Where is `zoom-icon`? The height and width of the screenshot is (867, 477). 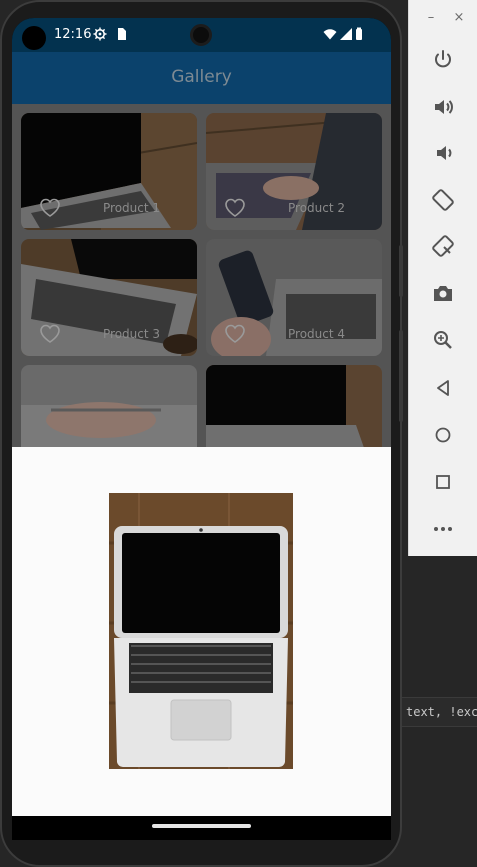 zoom-icon is located at coordinates (443, 340).